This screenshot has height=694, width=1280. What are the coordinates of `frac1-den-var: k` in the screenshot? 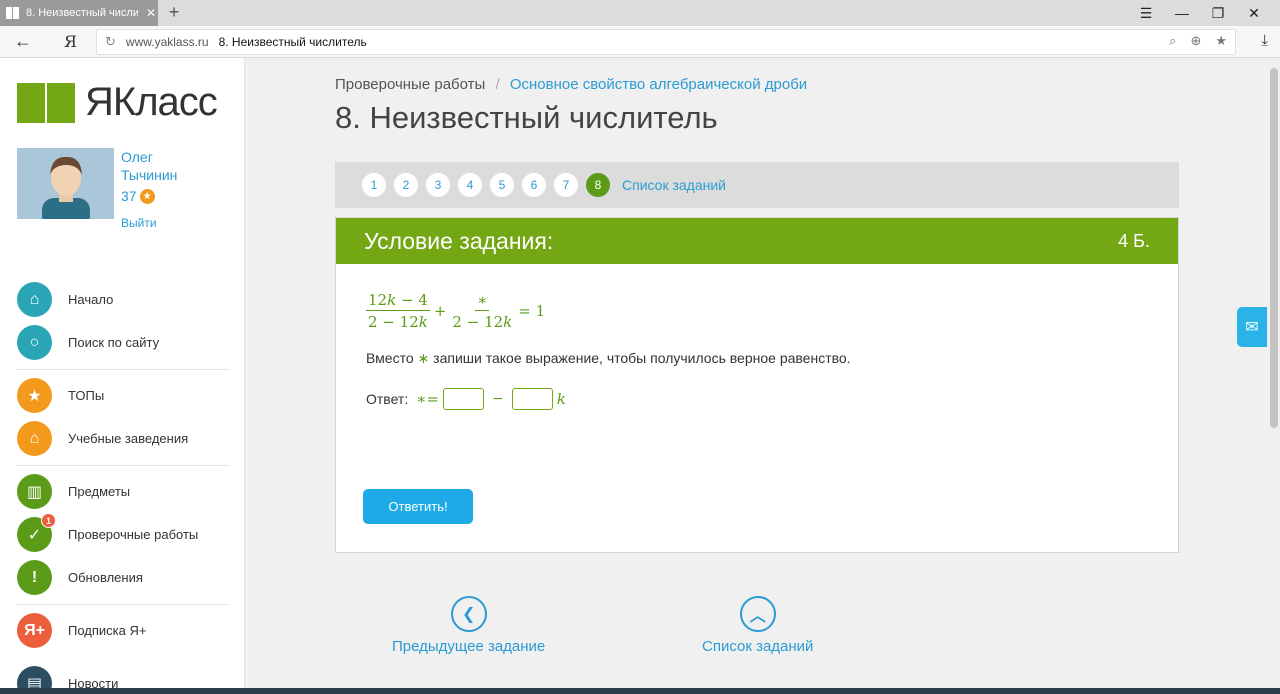 It's located at (423, 322).